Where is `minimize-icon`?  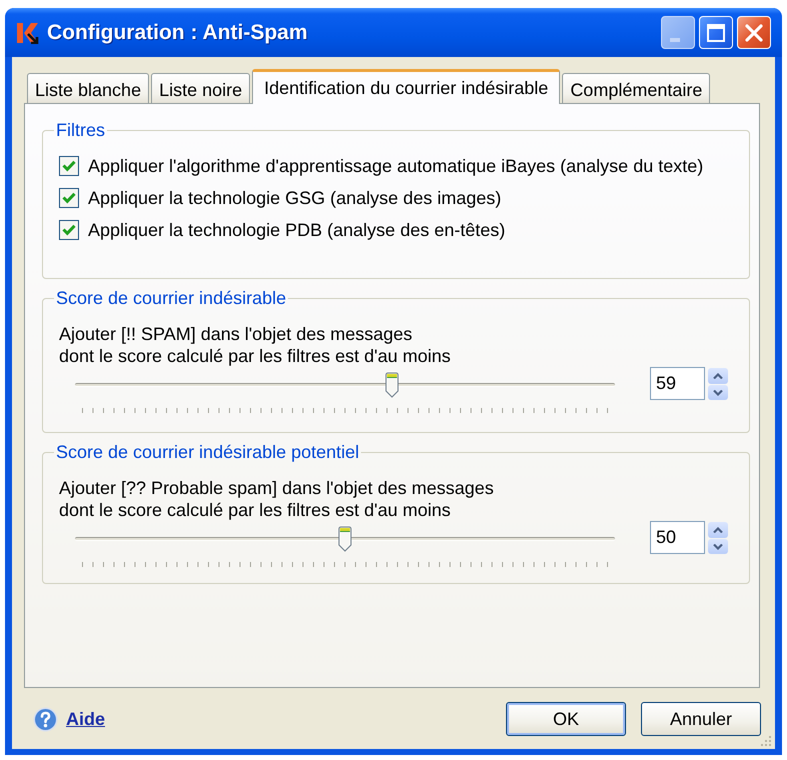 minimize-icon is located at coordinates (675, 40).